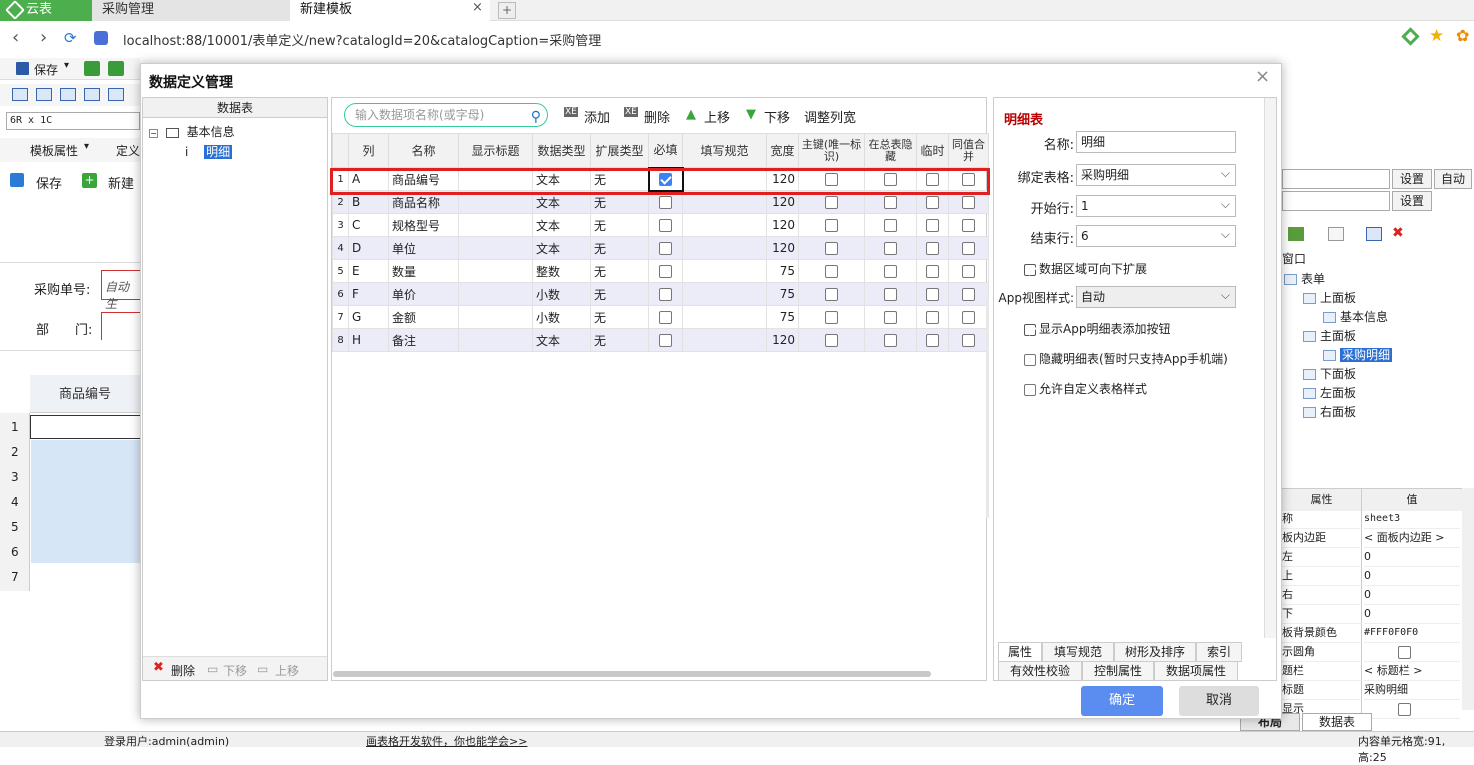  I want to click on cell-data-type: 文本, so click(561, 248).